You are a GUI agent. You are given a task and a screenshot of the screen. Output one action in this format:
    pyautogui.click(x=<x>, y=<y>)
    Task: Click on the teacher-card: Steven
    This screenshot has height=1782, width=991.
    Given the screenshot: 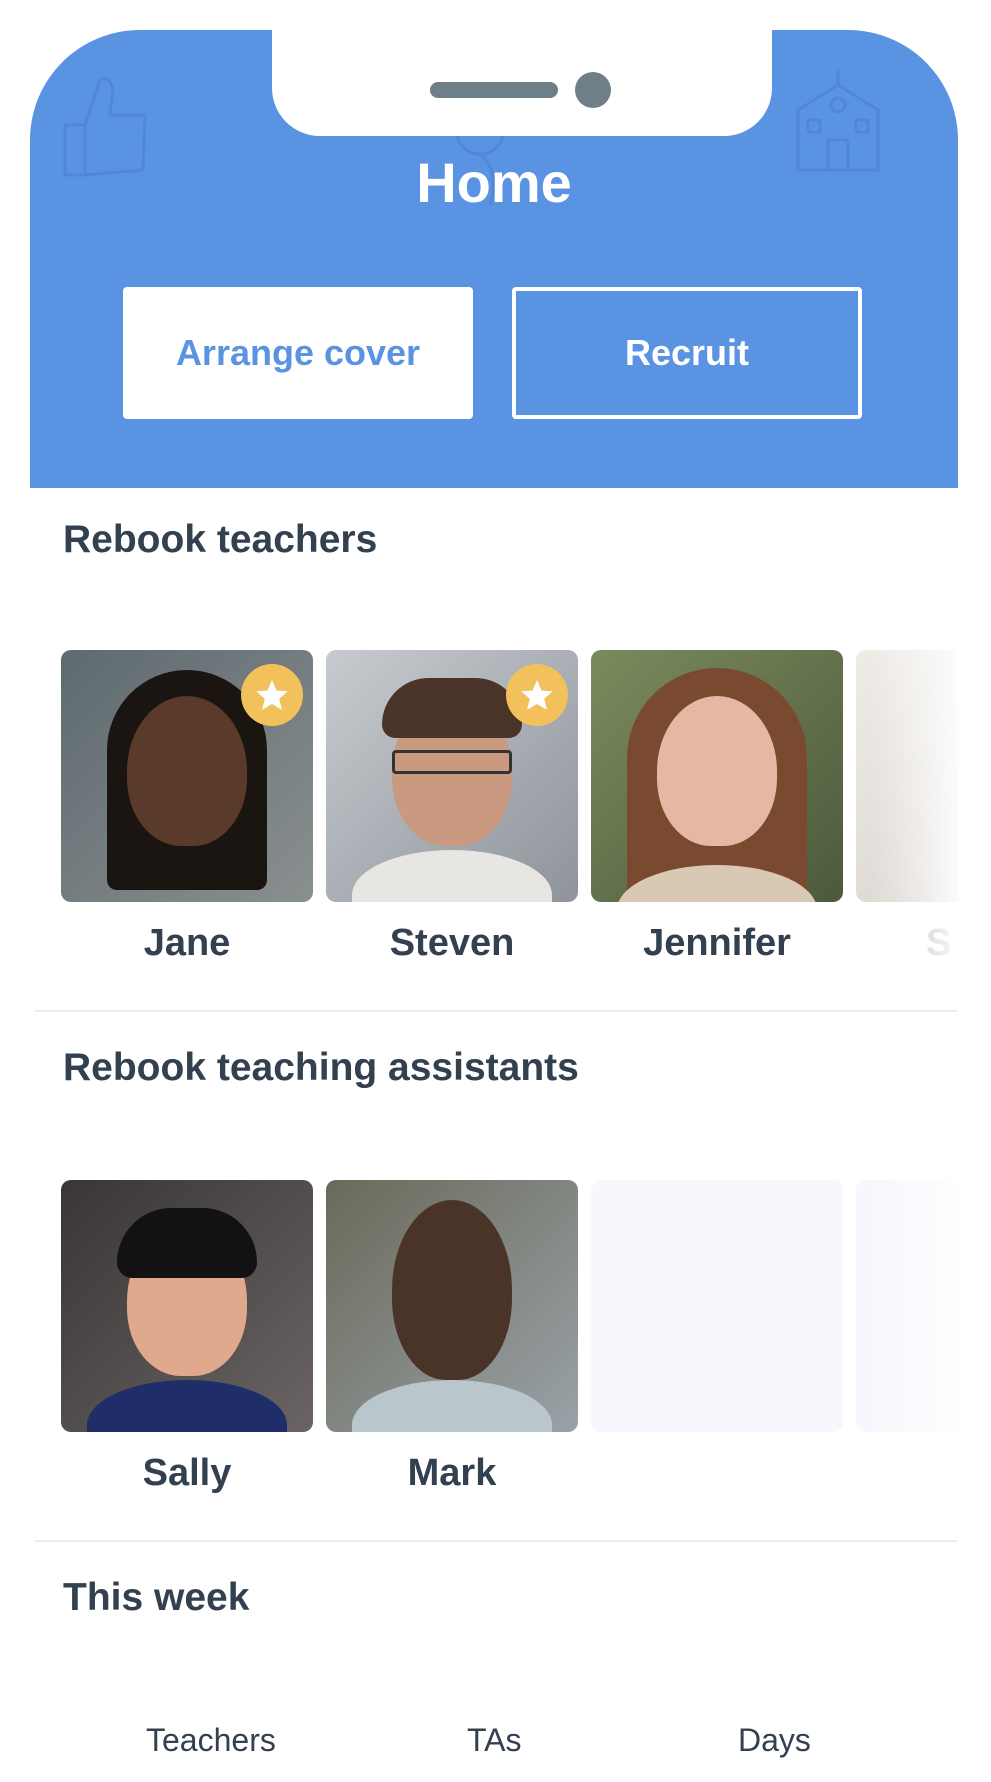 What is the action you would take?
    pyautogui.click(x=452, y=807)
    